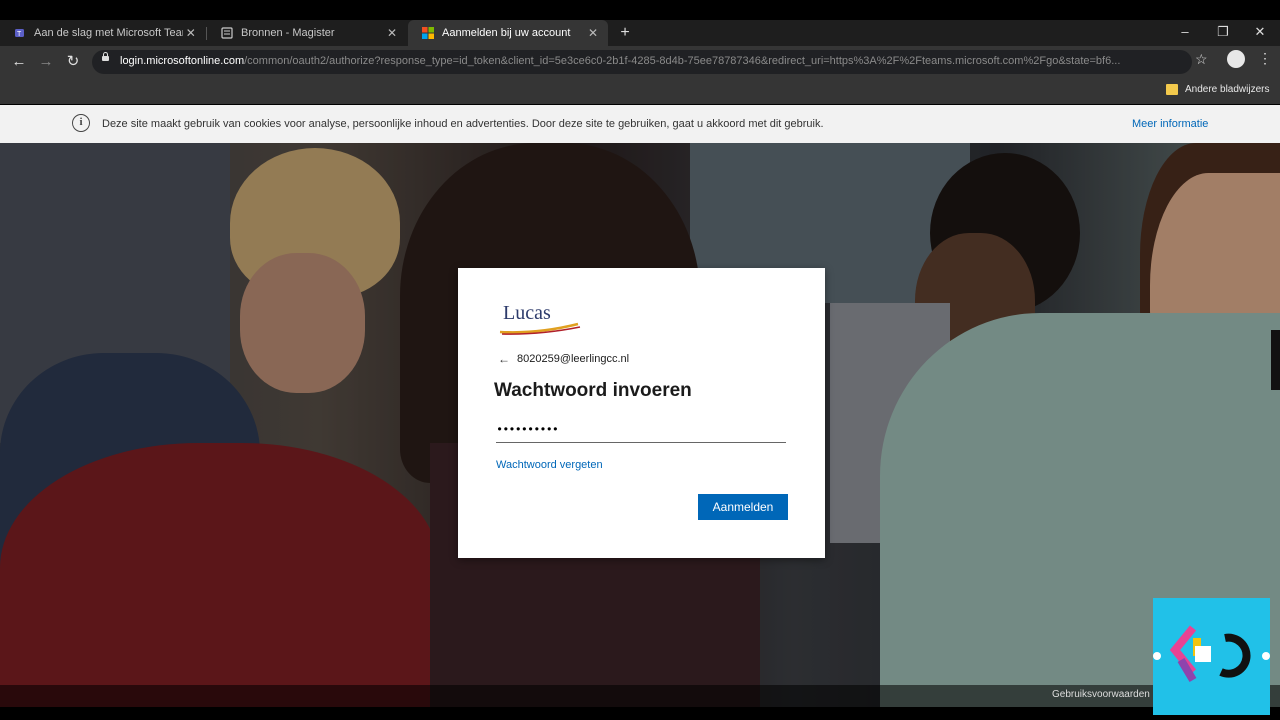 This screenshot has height=720, width=1280. Describe the element at coordinates (549, 465) in the screenshot. I see `forgot-password-link: Wachtwoord vergeten` at that location.